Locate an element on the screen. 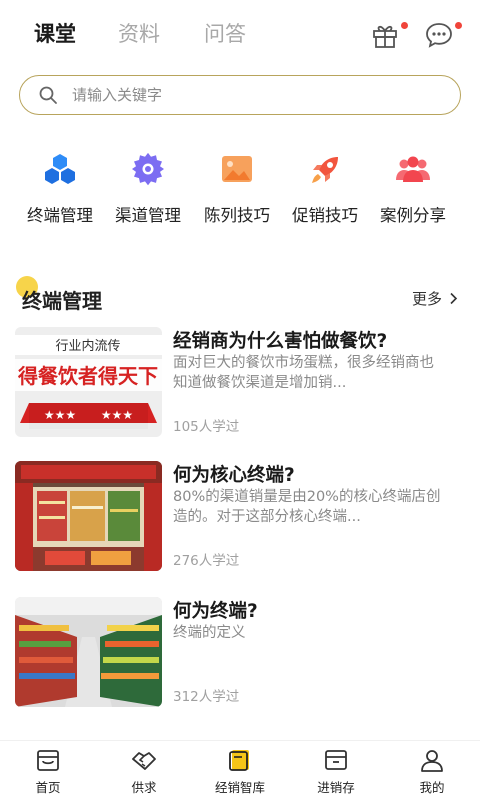 The image size is (480, 800). search-input is located at coordinates (257, 94).